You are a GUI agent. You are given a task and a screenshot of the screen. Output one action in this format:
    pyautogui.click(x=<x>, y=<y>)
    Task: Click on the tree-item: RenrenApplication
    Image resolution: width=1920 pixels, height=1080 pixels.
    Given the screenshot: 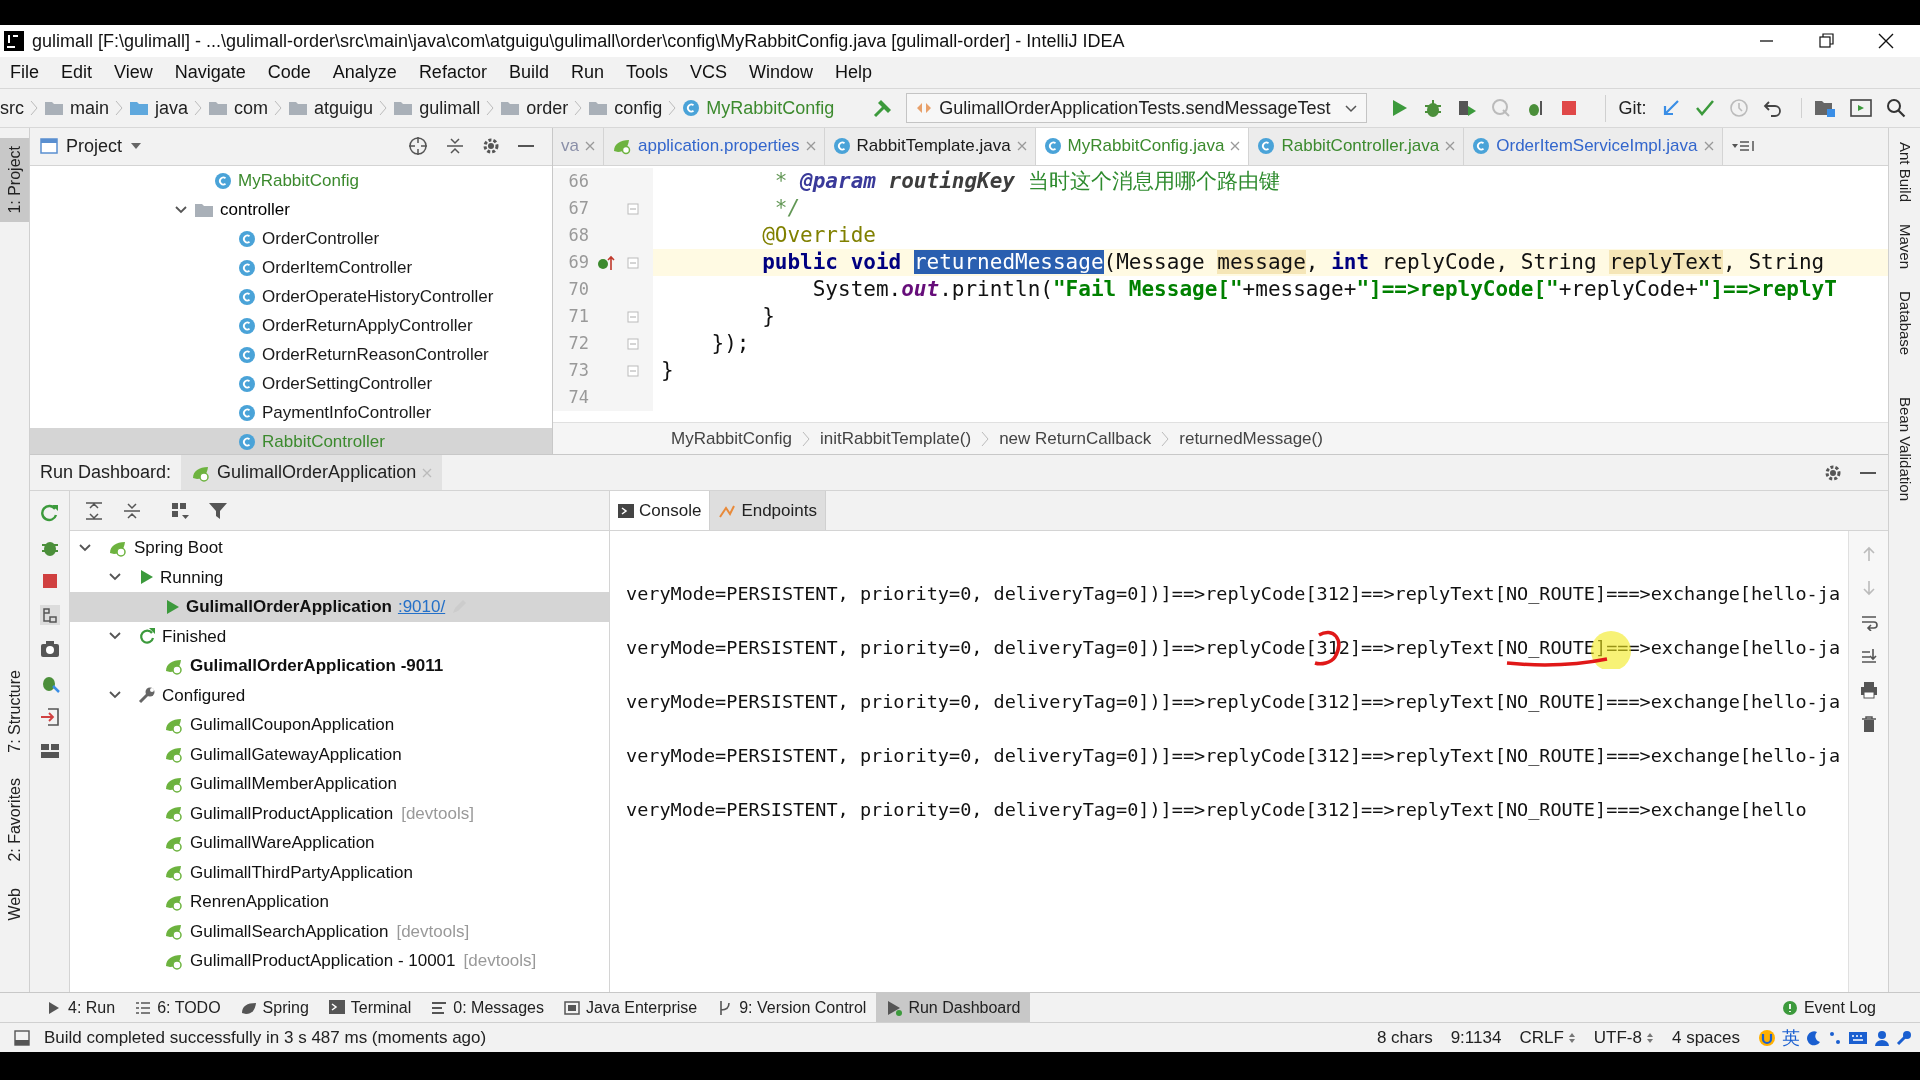 What is the action you would take?
    pyautogui.click(x=339, y=902)
    